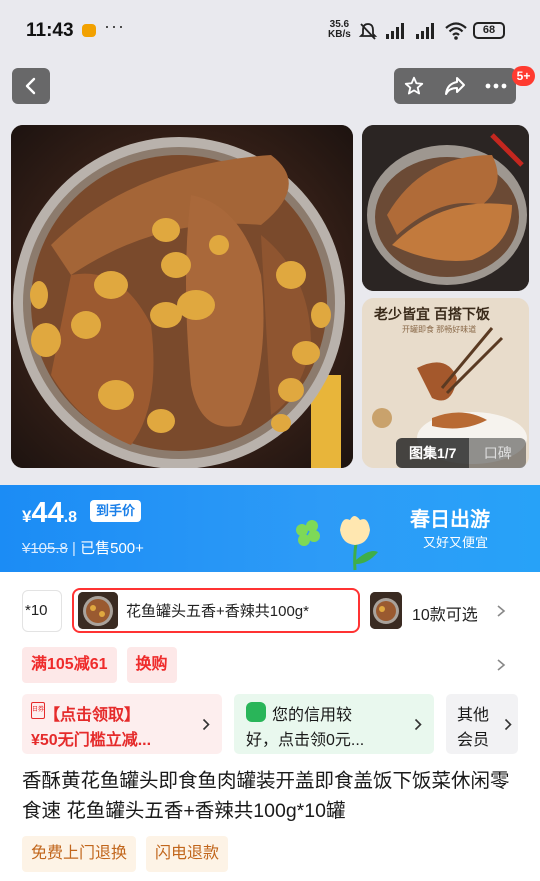 Image resolution: width=540 pixels, height=881 pixels. I want to click on network-speed-unit: KB/s, so click(339, 34).